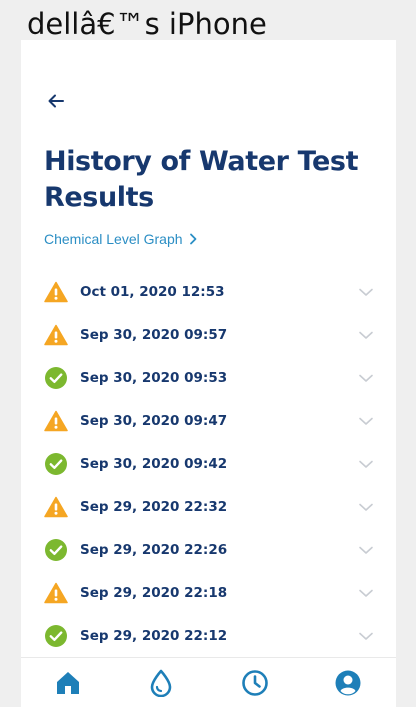  I want to click on result-date: Sep 29, 2020 22:18, so click(154, 592).